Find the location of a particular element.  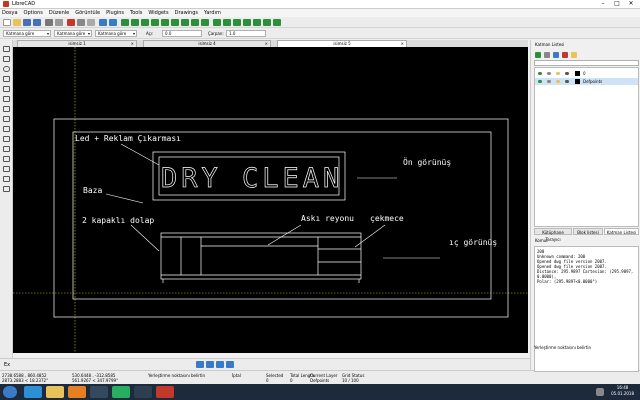

zoom-previous-icon is located at coordinates (185, 22).